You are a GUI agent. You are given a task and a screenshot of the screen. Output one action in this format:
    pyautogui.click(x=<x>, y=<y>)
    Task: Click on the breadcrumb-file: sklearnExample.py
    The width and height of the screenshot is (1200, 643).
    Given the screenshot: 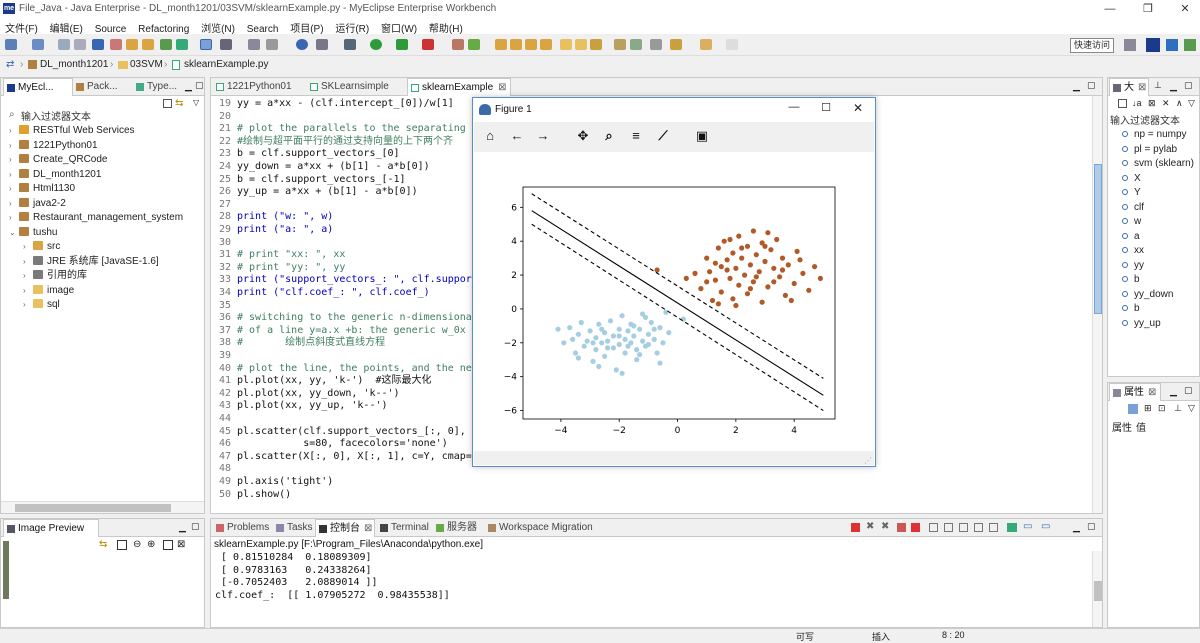 What is the action you would take?
    pyautogui.click(x=226, y=65)
    